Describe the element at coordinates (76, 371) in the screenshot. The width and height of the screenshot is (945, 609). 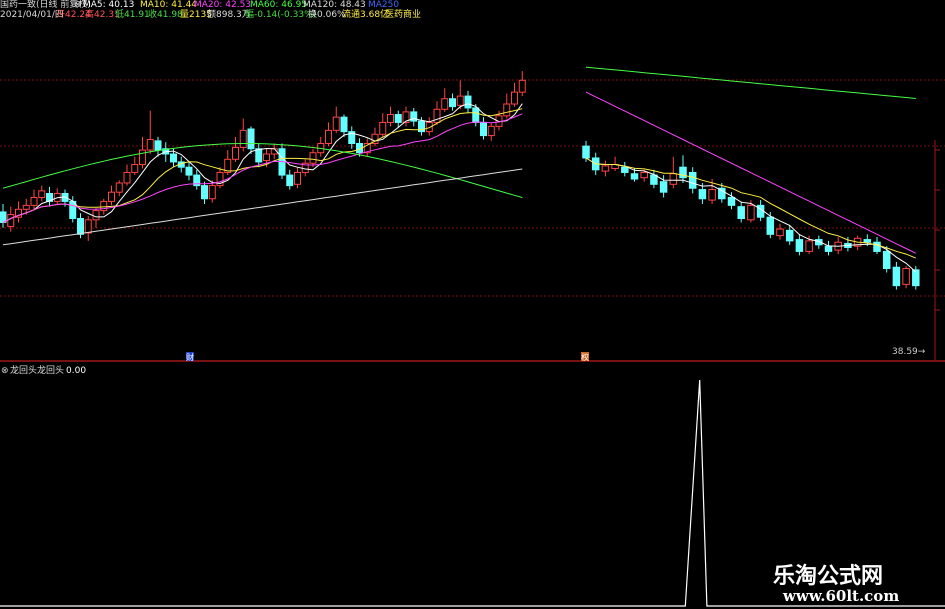
I see `indicator-value: 0.00` at that location.